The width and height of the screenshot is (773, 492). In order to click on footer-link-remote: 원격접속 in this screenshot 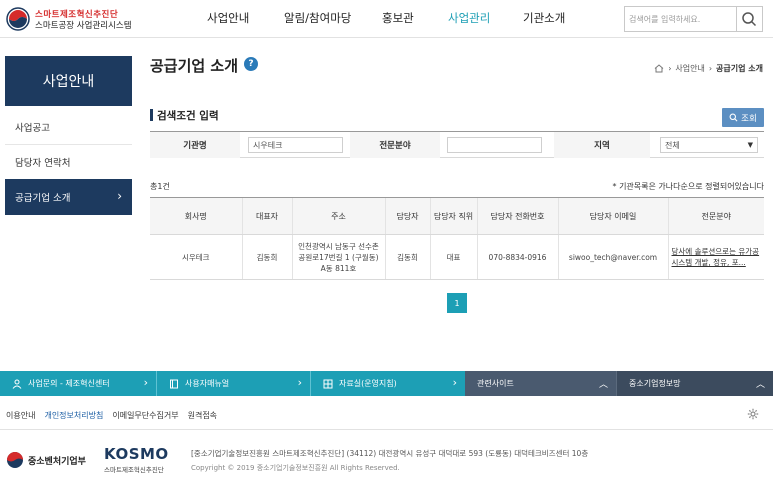, I will do `click(202, 415)`.